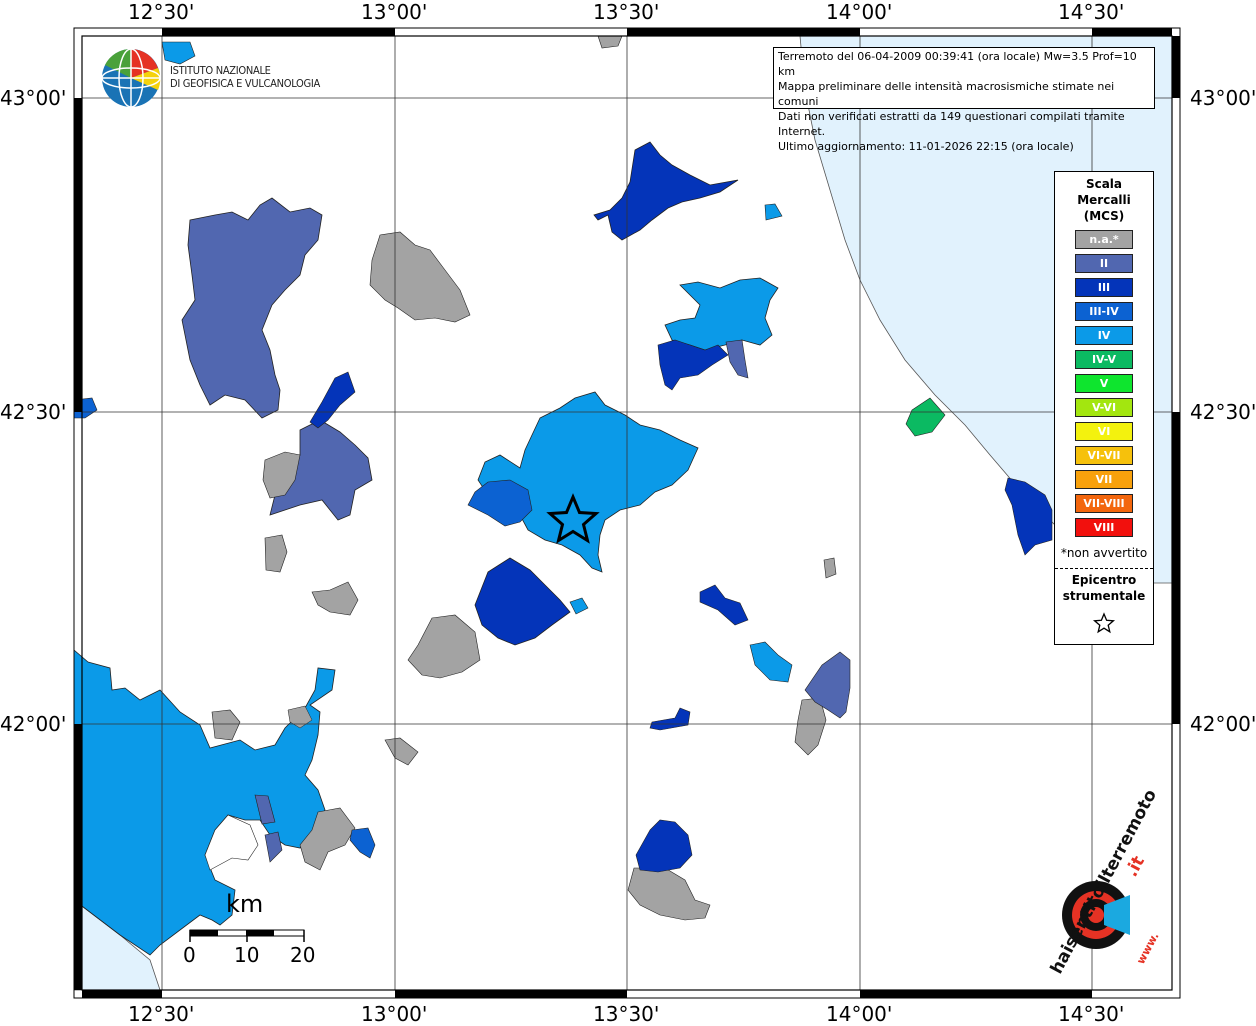 The image size is (1256, 1026). Describe the element at coordinates (771, 662) in the screenshot. I see `region-se-iv` at that location.